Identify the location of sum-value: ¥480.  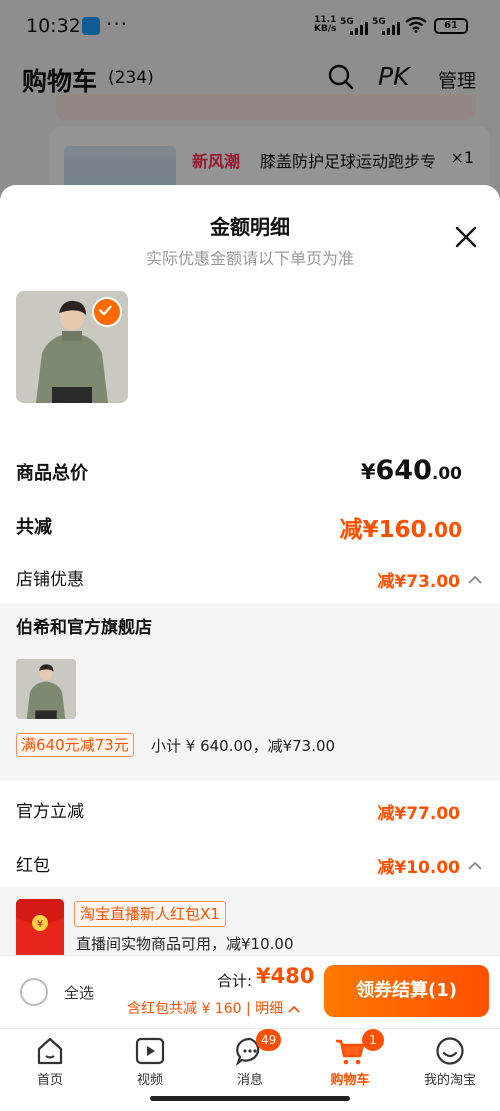
(285, 976).